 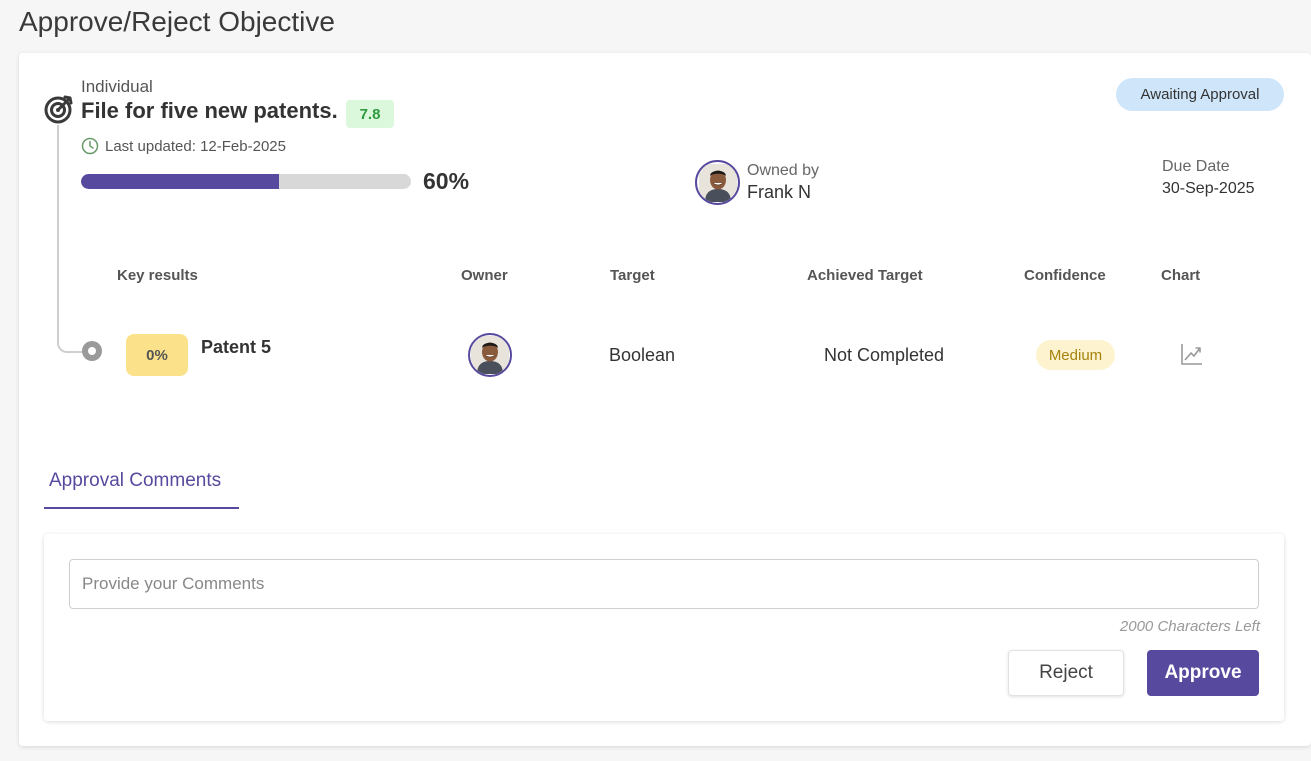 I want to click on tree-connector, so click(x=75, y=239).